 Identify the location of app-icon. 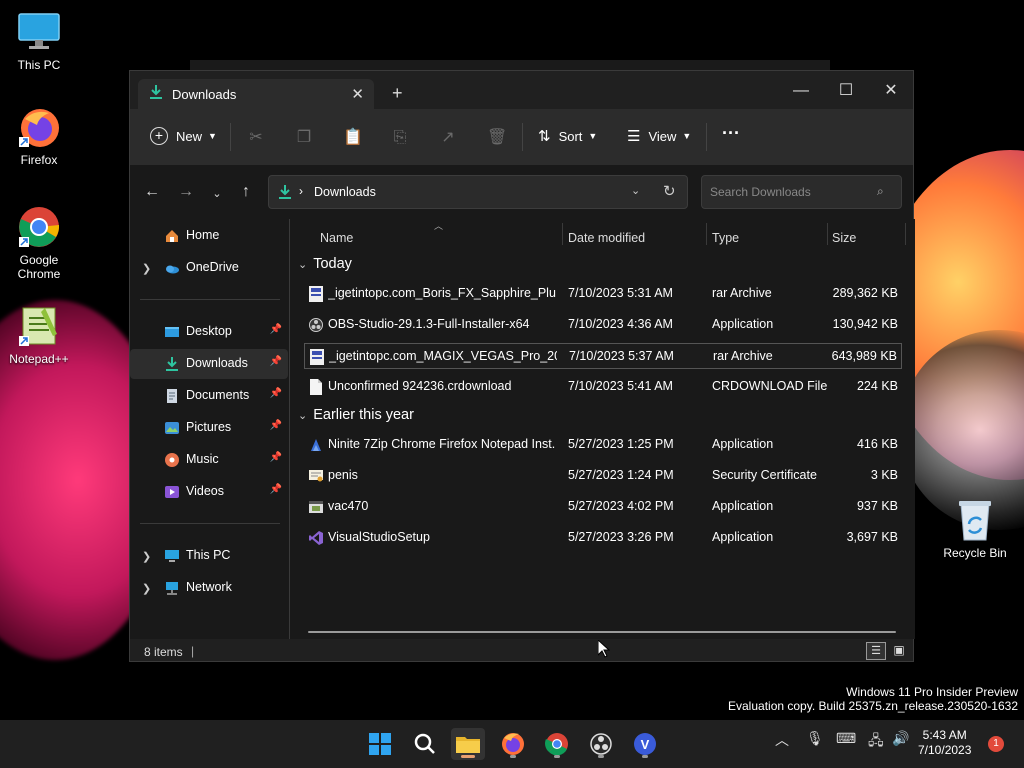
(316, 507).